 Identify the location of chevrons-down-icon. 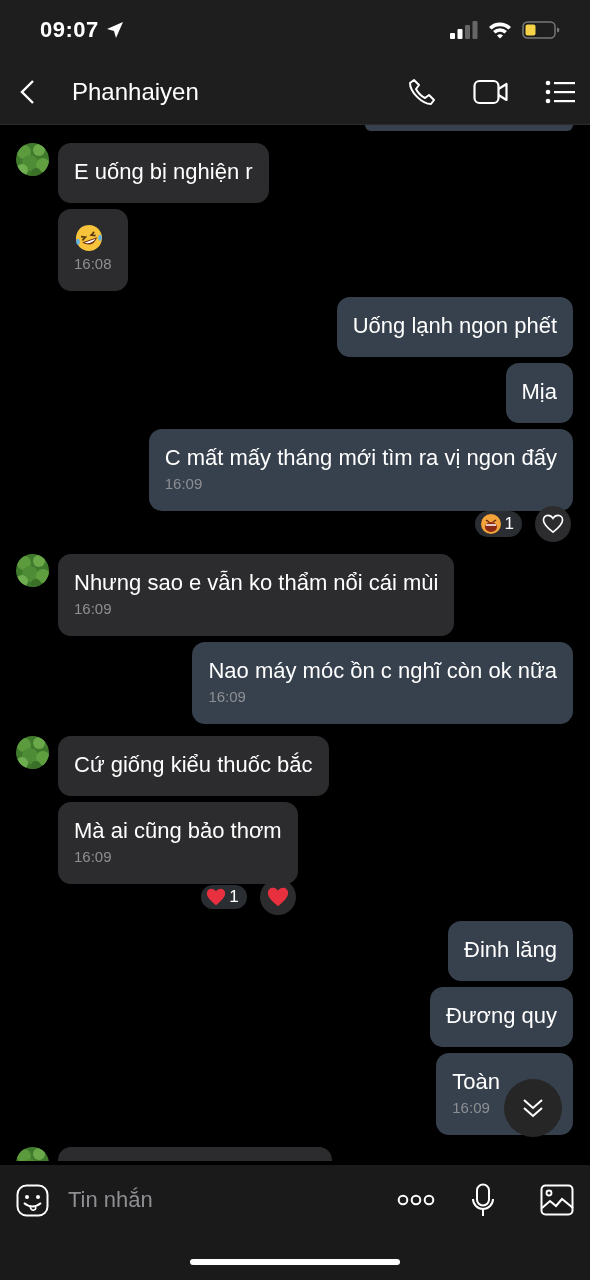
(533, 1108).